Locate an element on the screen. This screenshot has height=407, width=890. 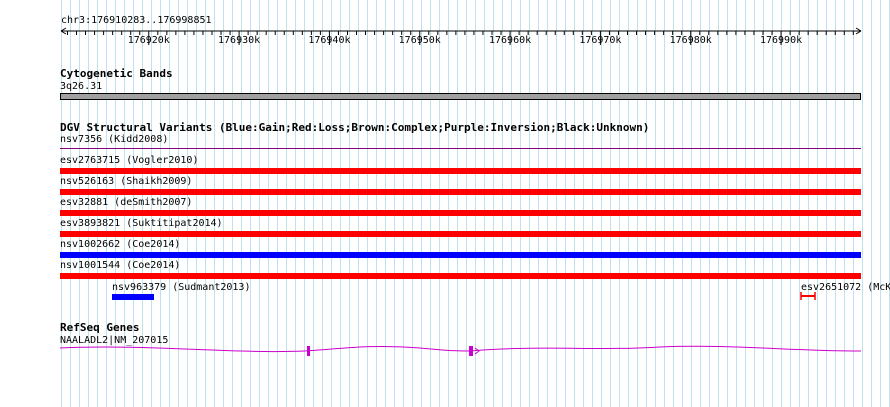
ruler is located at coordinates (461, 36).